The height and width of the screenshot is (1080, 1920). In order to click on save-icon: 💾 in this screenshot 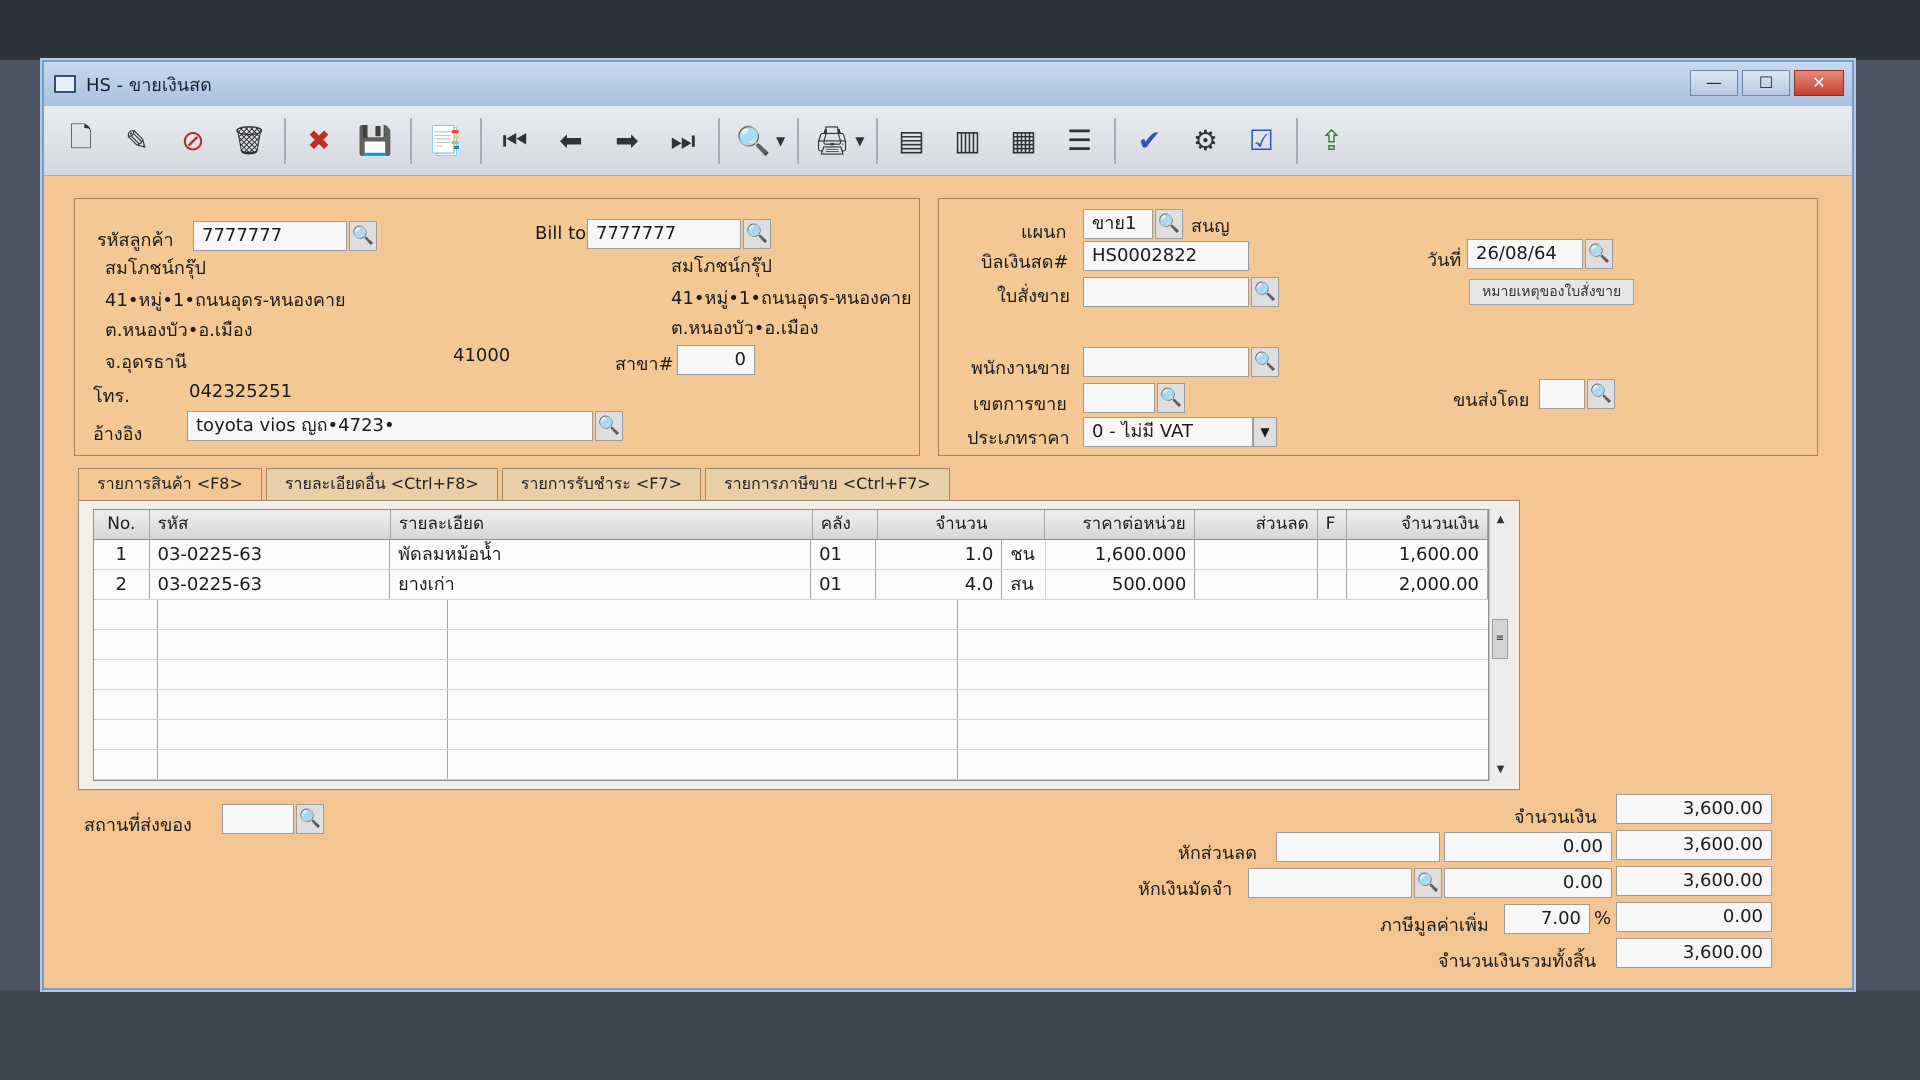, I will do `click(375, 141)`.